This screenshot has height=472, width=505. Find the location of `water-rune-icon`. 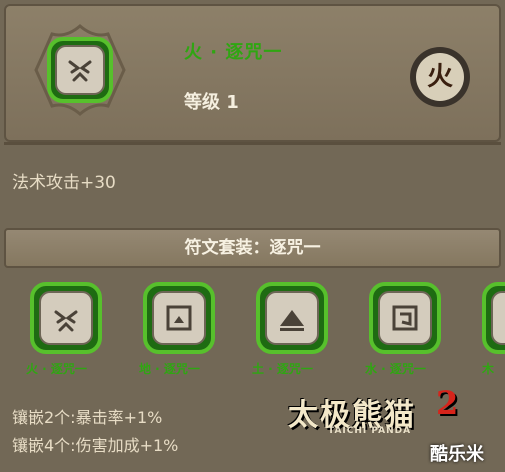

water-rune-icon is located at coordinates (405, 318).